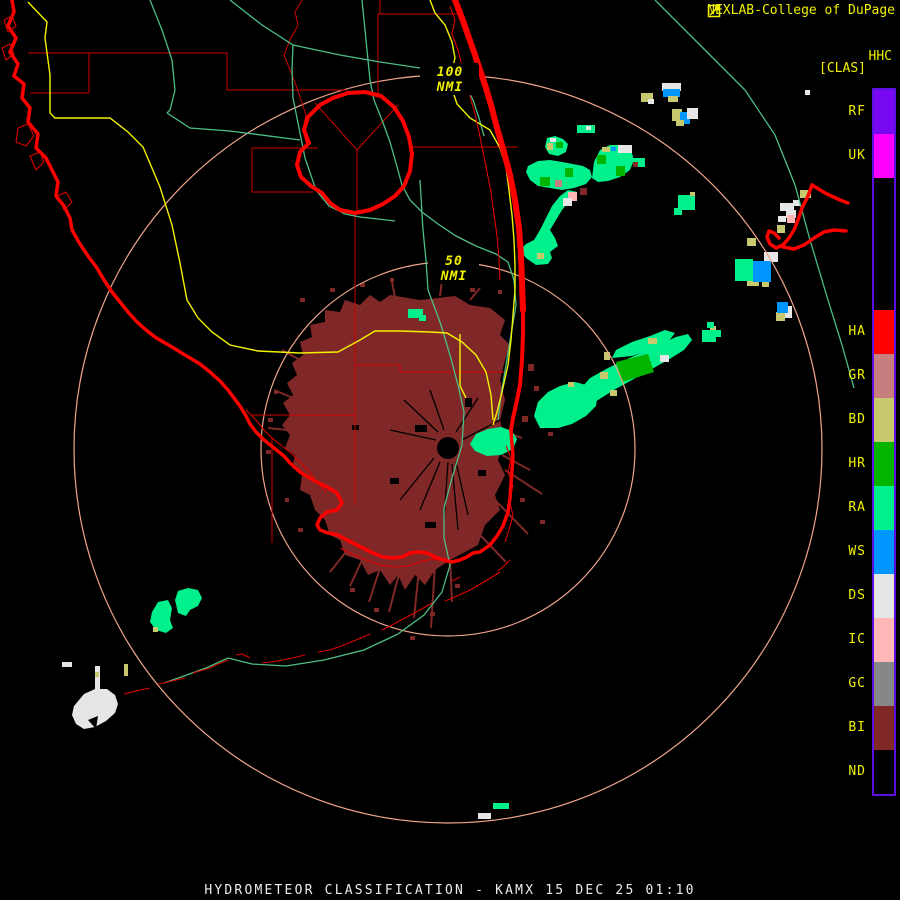 The image size is (900, 900). What do you see at coordinates (857, 419) in the screenshot?
I see `legend-label-BD: BD` at bounding box center [857, 419].